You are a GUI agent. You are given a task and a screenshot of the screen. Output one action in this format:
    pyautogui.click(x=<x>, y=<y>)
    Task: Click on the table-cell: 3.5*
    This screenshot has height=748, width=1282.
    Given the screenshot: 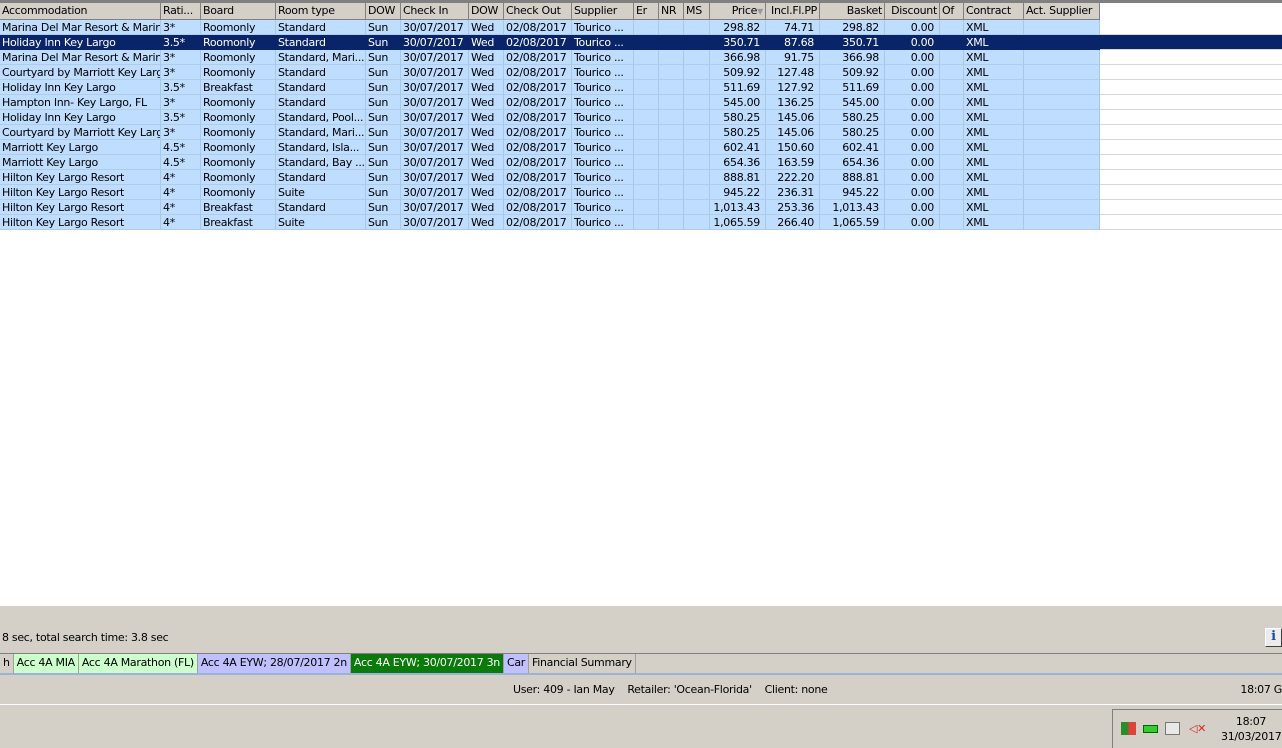 What is the action you would take?
    pyautogui.click(x=181, y=42)
    